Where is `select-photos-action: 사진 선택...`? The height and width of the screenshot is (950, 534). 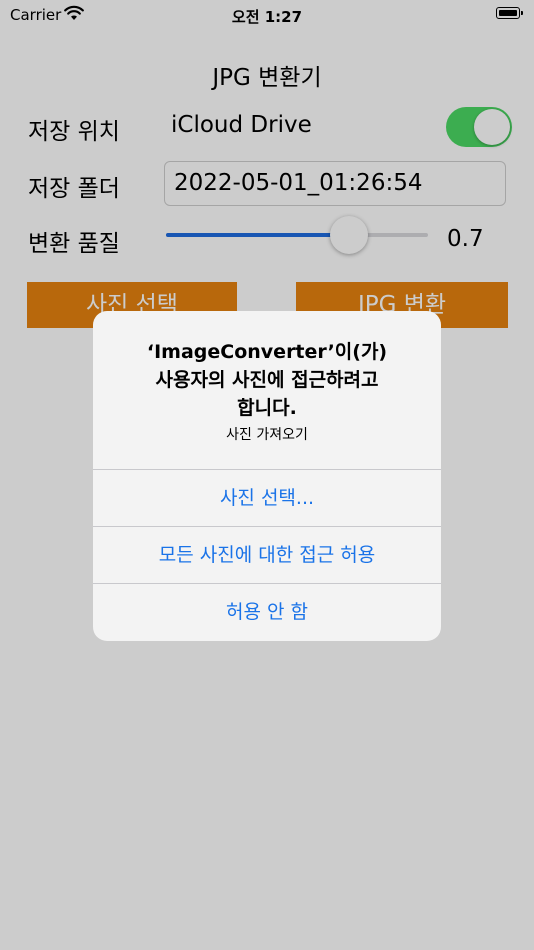
select-photos-action: 사진 선택... is located at coordinates (267, 498).